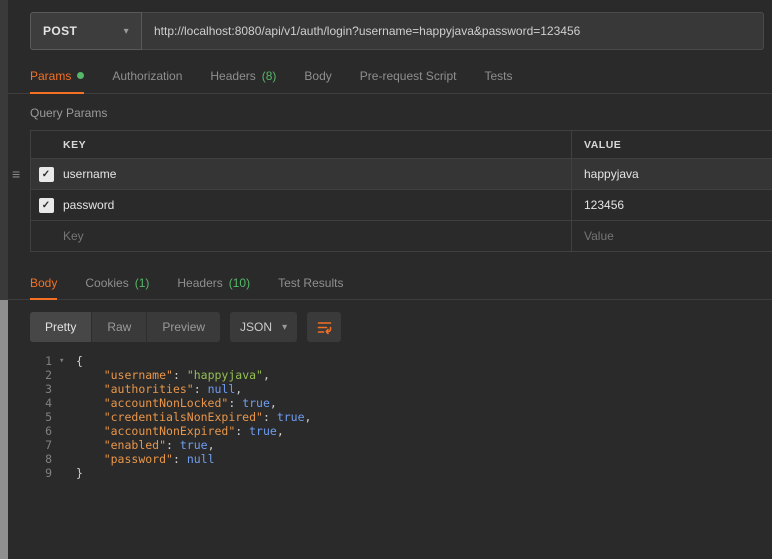  What do you see at coordinates (159, 445) in the screenshot?
I see `code-text: "enabled": true,` at bounding box center [159, 445].